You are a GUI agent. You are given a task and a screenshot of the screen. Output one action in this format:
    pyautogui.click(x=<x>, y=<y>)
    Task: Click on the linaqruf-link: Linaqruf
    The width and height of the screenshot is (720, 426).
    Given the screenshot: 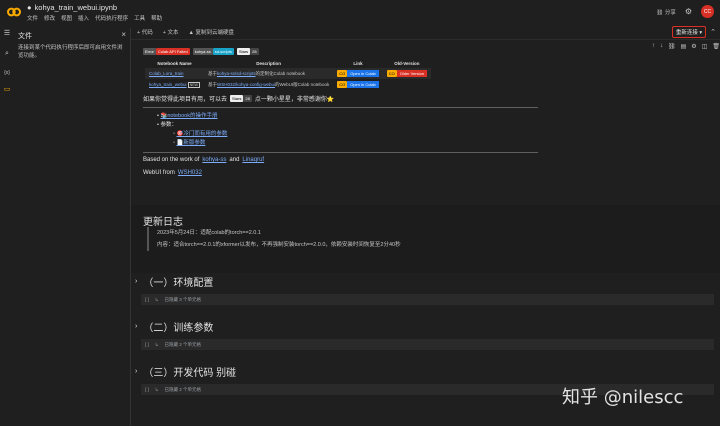 What is the action you would take?
    pyautogui.click(x=253, y=160)
    